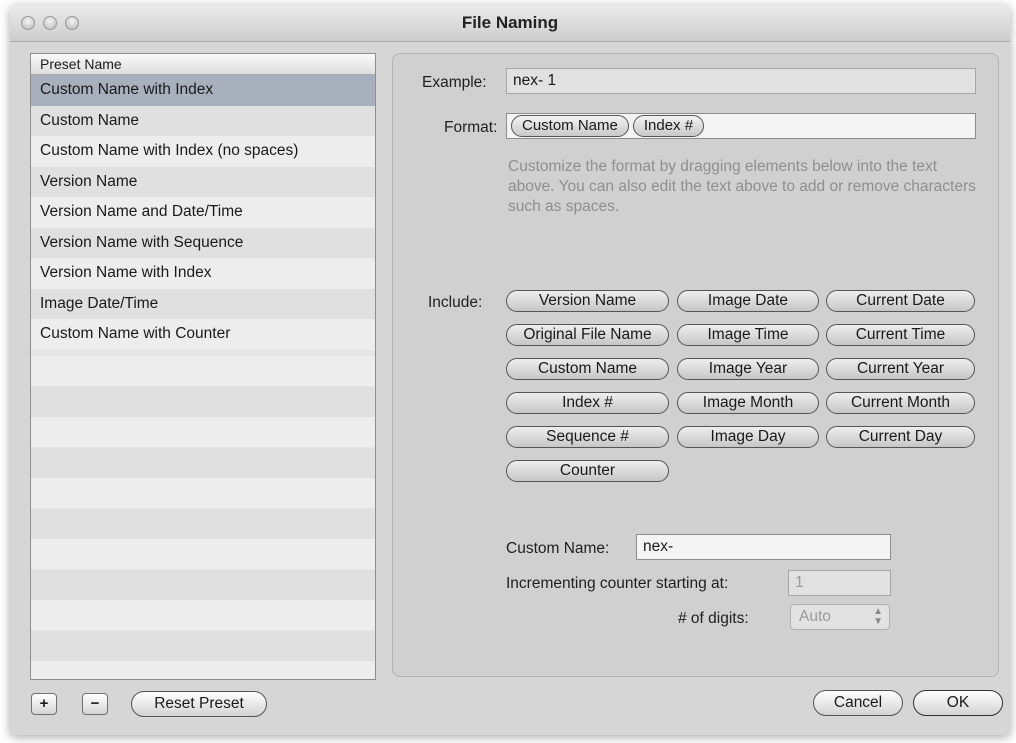 This screenshot has height=743, width=1016. What do you see at coordinates (763, 547) in the screenshot?
I see `custom-name-input: nex-` at bounding box center [763, 547].